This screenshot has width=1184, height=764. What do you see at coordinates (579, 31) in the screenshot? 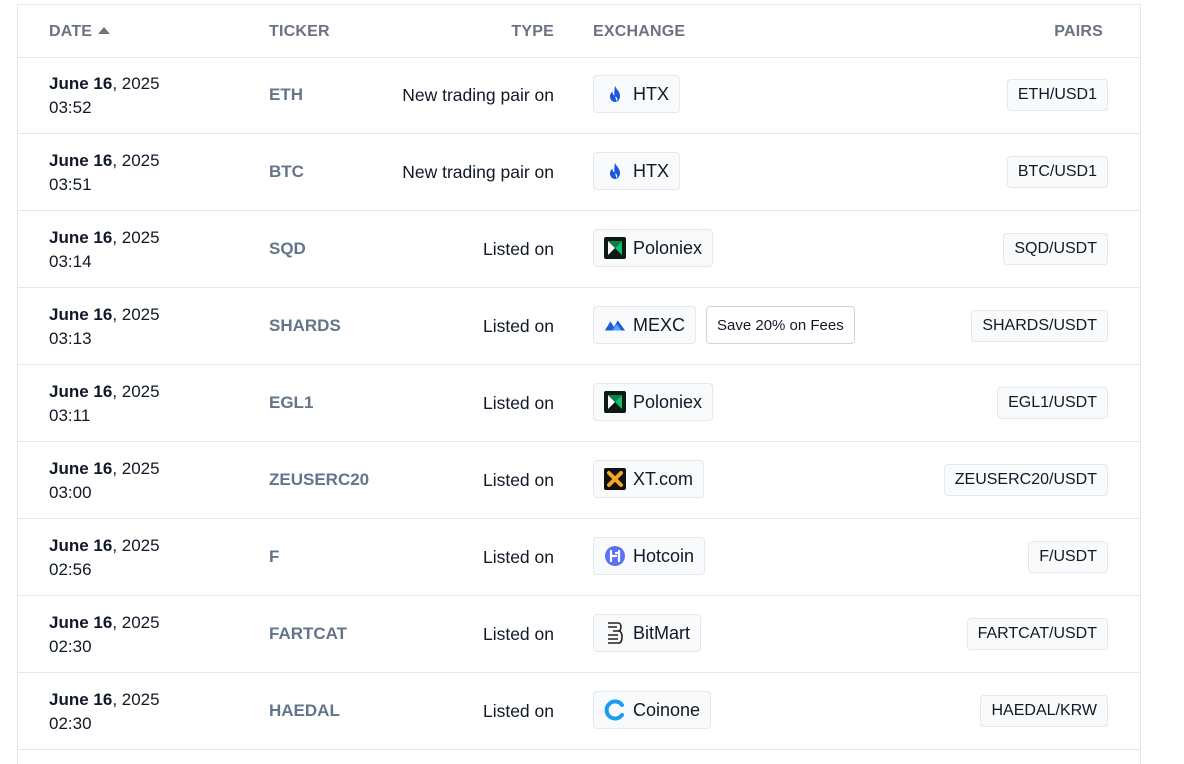
I see `table-header: DATE TICKER TYPE EXCHANGE PAIRS` at bounding box center [579, 31].